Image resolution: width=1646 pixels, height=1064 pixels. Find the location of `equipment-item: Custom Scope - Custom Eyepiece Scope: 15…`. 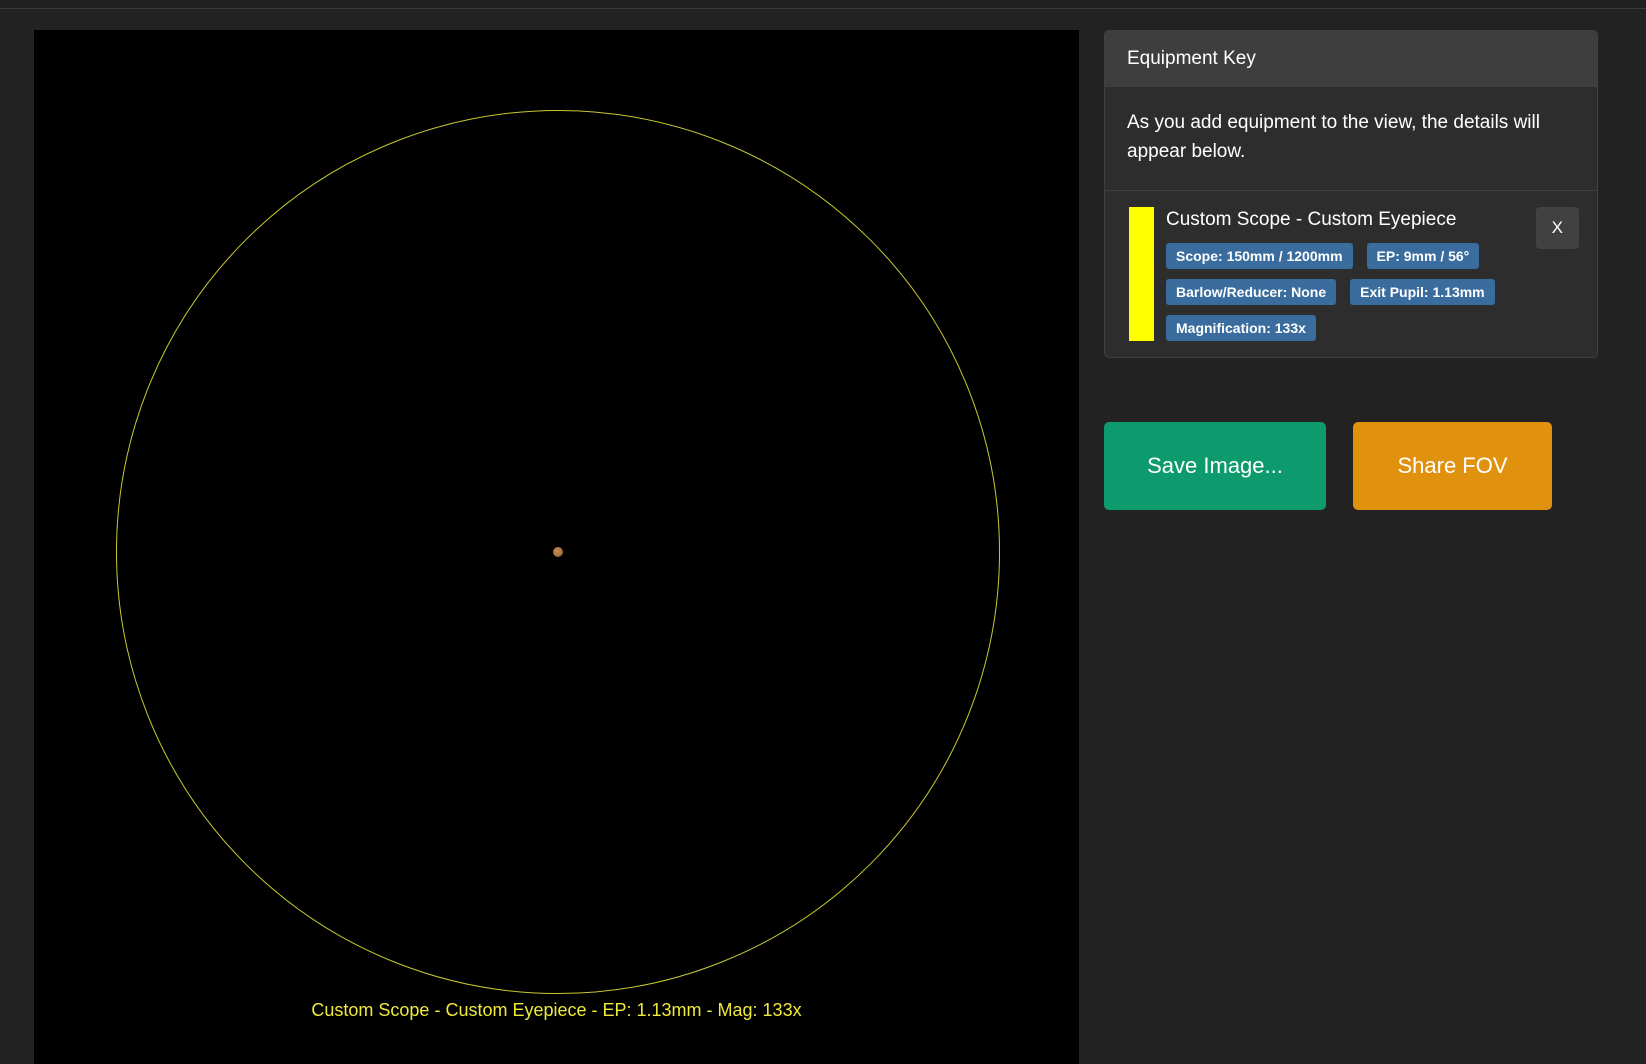

equipment-item: Custom Scope - Custom Eyepiece Scope: 15… is located at coordinates (1351, 274).